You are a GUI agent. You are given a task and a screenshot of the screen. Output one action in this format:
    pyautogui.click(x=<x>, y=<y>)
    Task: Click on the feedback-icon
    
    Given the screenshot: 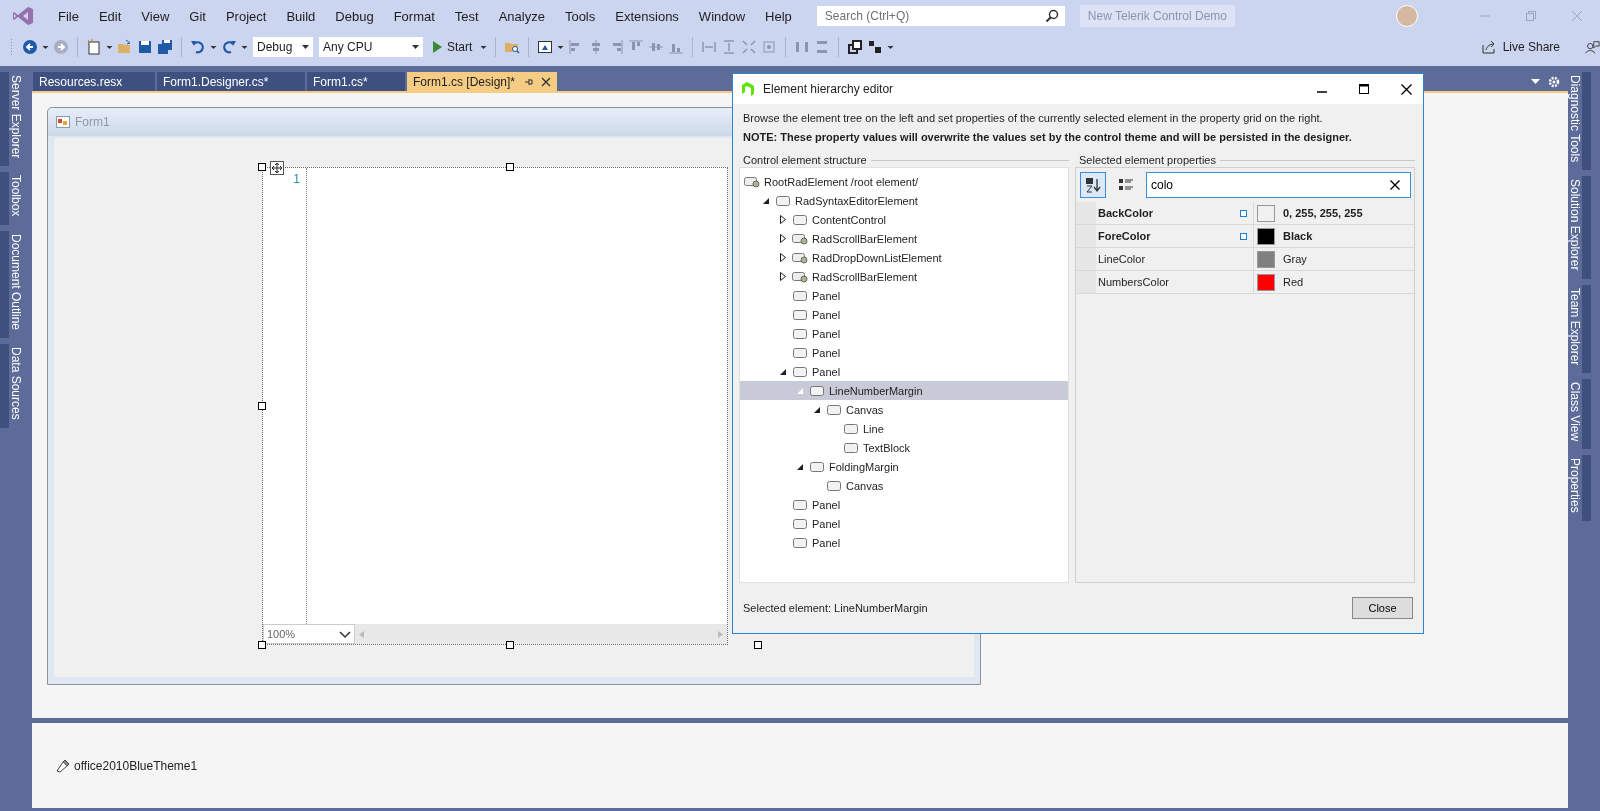 What is the action you would take?
    pyautogui.click(x=1592, y=47)
    